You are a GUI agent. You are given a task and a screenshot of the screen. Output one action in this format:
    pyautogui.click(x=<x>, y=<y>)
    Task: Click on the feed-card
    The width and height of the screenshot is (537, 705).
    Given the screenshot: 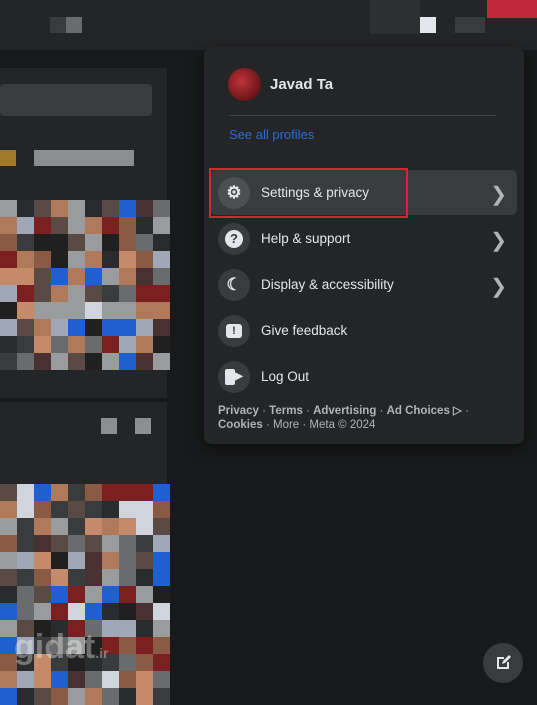 What is the action you would take?
    pyautogui.click(x=85, y=233)
    